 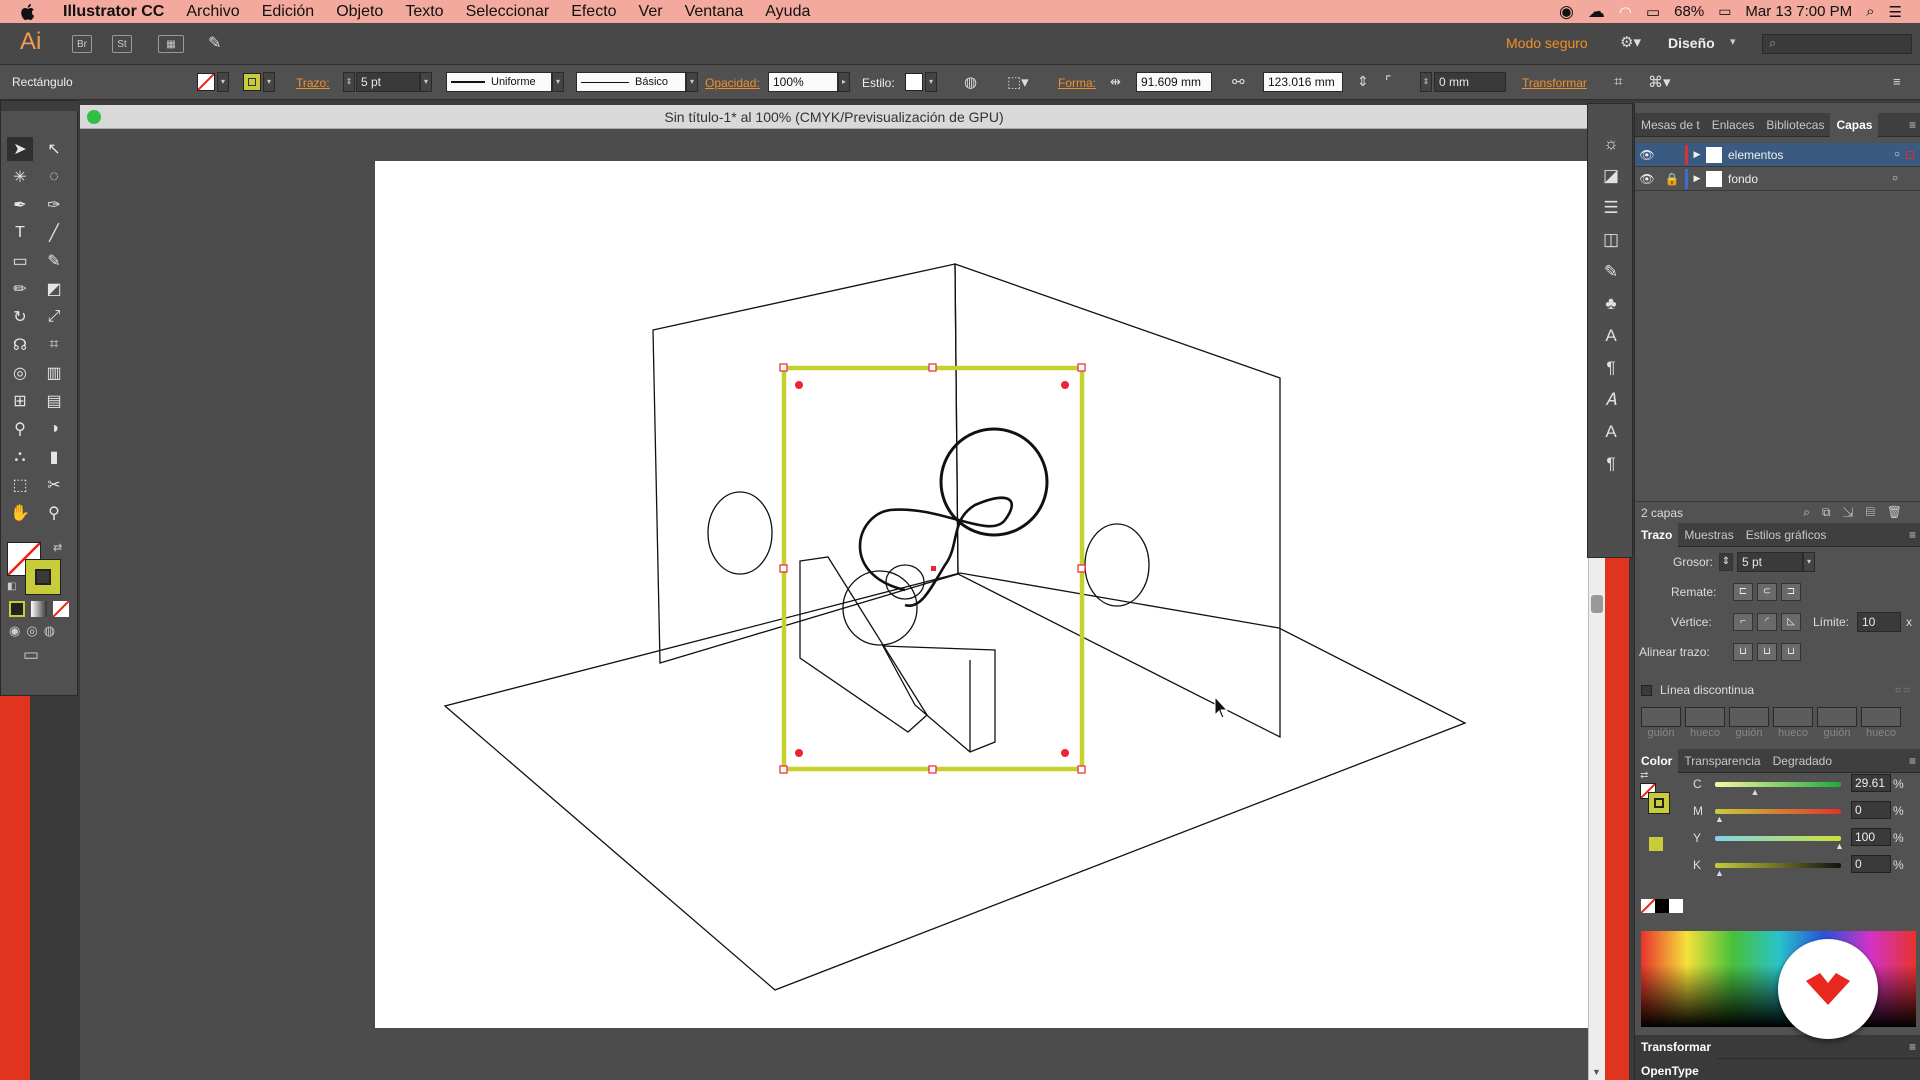 What do you see at coordinates (1697, 178) in the screenshot?
I see `expand-triangle-icon: ▶` at bounding box center [1697, 178].